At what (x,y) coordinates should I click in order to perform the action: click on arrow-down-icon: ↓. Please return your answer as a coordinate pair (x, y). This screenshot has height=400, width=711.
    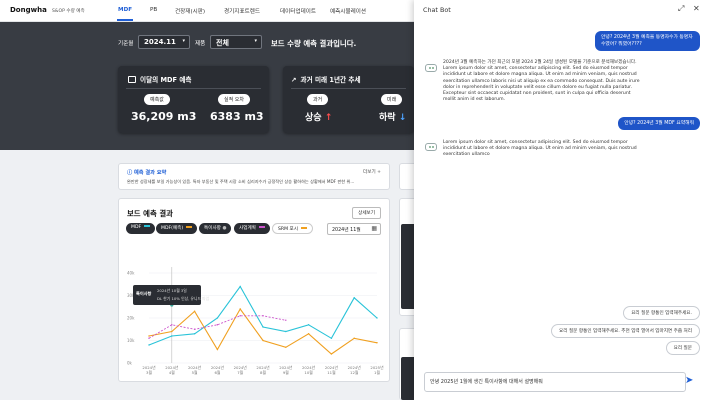
    Looking at the image, I should click on (402, 118).